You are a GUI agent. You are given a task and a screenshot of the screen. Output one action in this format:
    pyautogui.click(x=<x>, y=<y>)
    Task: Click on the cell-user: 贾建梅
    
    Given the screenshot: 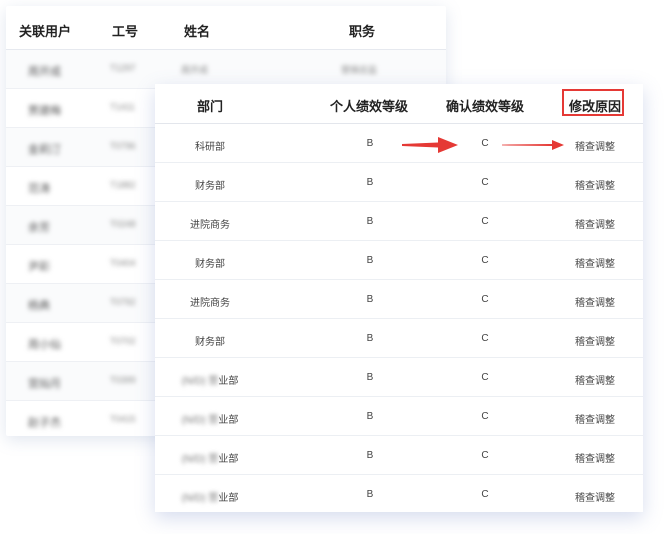 What is the action you would take?
    pyautogui.click(x=44, y=111)
    